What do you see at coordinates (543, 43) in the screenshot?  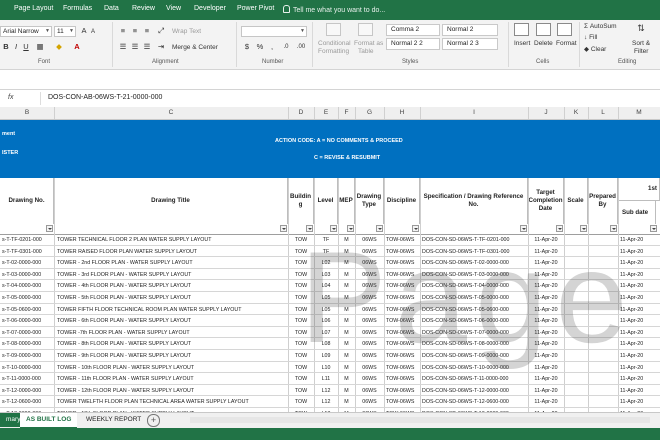 I see `delete-button: Delete` at bounding box center [543, 43].